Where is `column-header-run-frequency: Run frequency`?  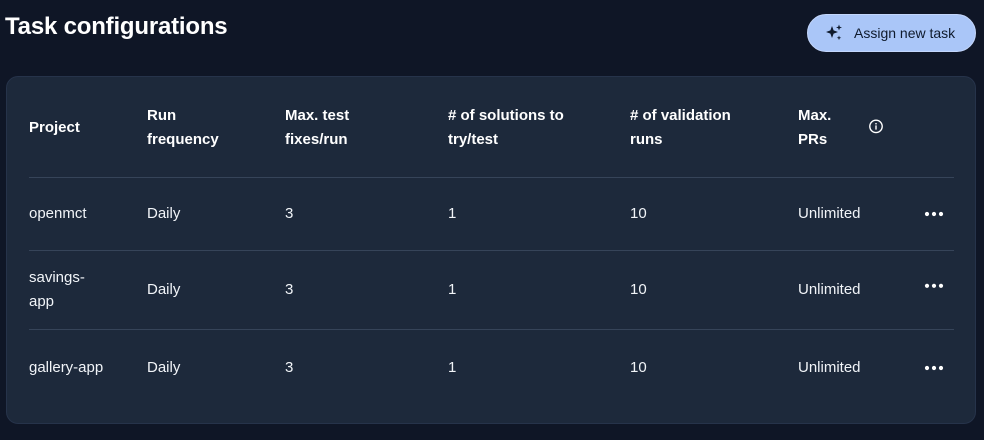 column-header-run-frequency: Run frequency is located at coordinates (183, 127).